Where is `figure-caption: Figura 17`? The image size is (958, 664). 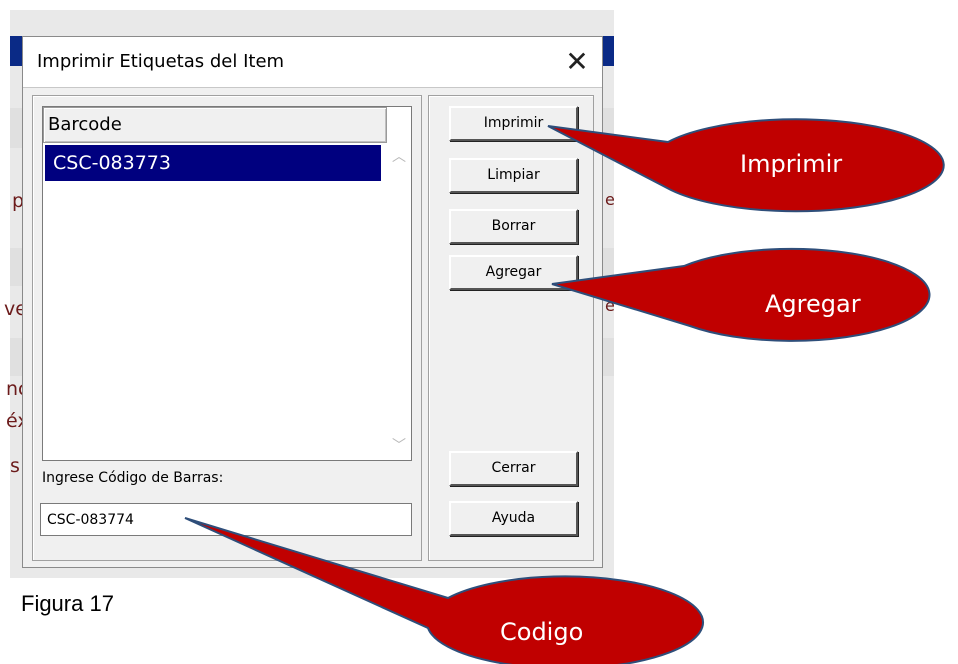 figure-caption: Figura 17 is located at coordinates (67, 603).